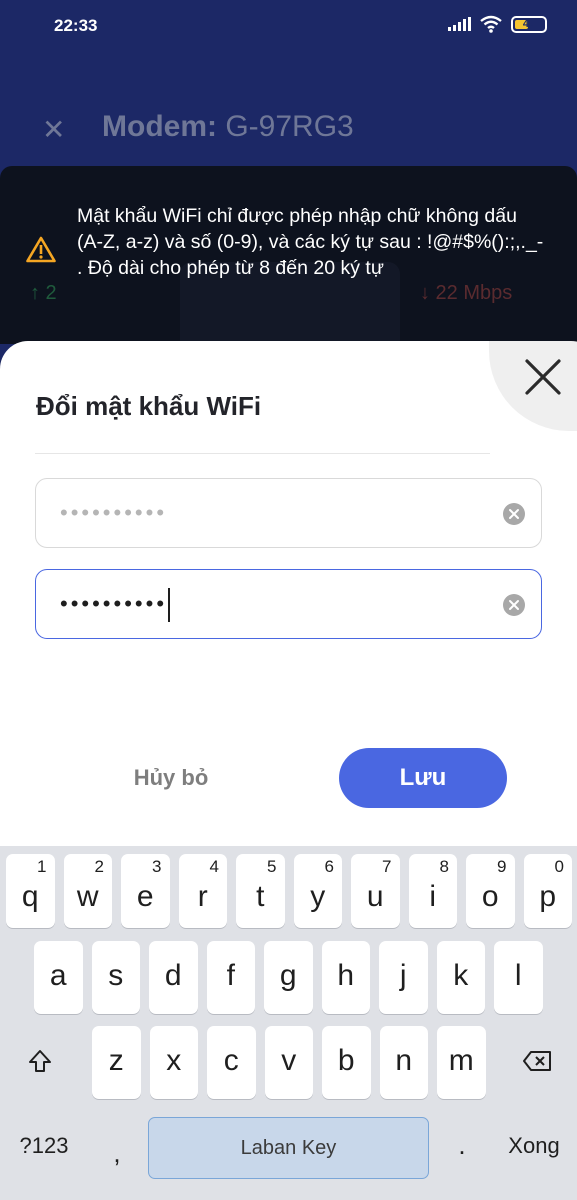 The height and width of the screenshot is (1200, 577). Describe the element at coordinates (543, 377) in the screenshot. I see `close-icon` at that location.